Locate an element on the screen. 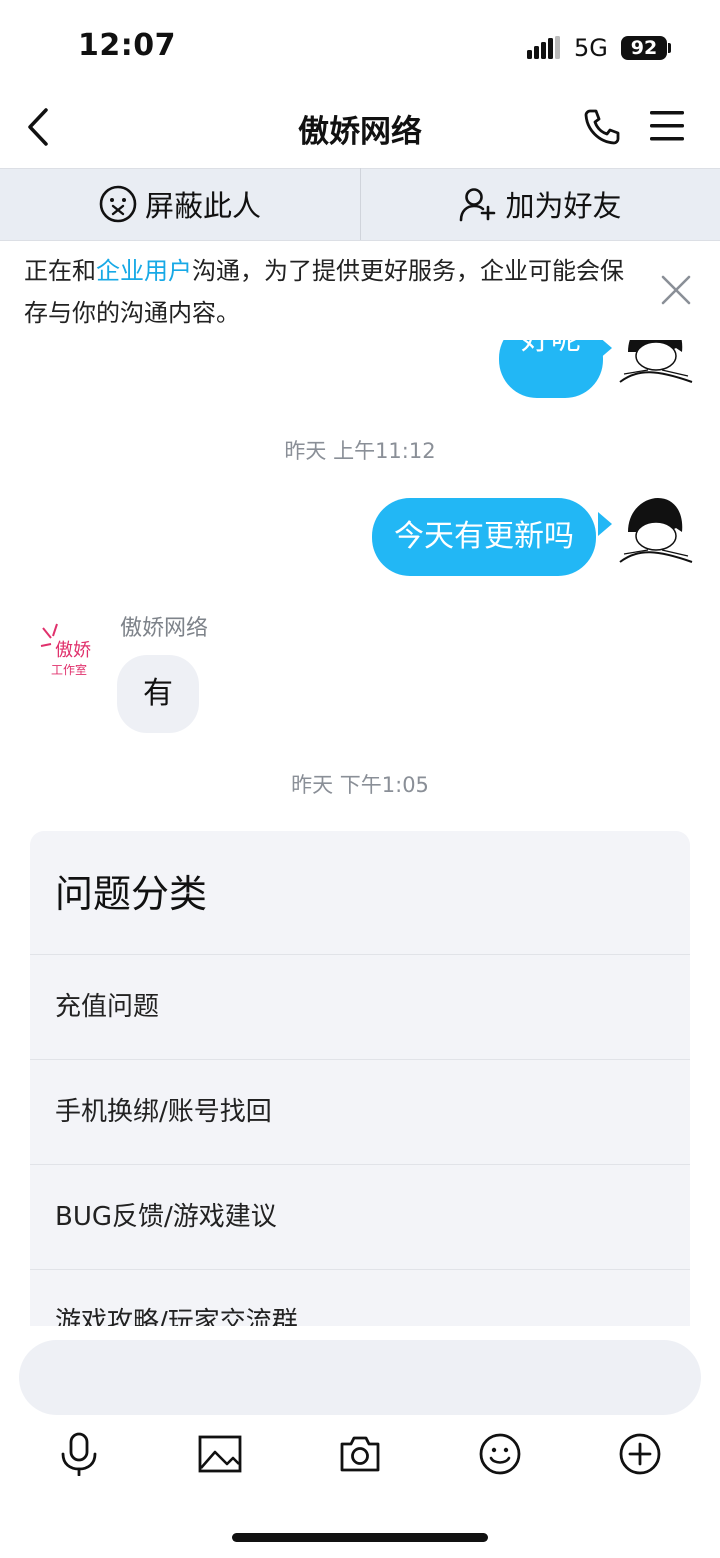  add-friend-button: 加为好友 is located at coordinates (540, 204).